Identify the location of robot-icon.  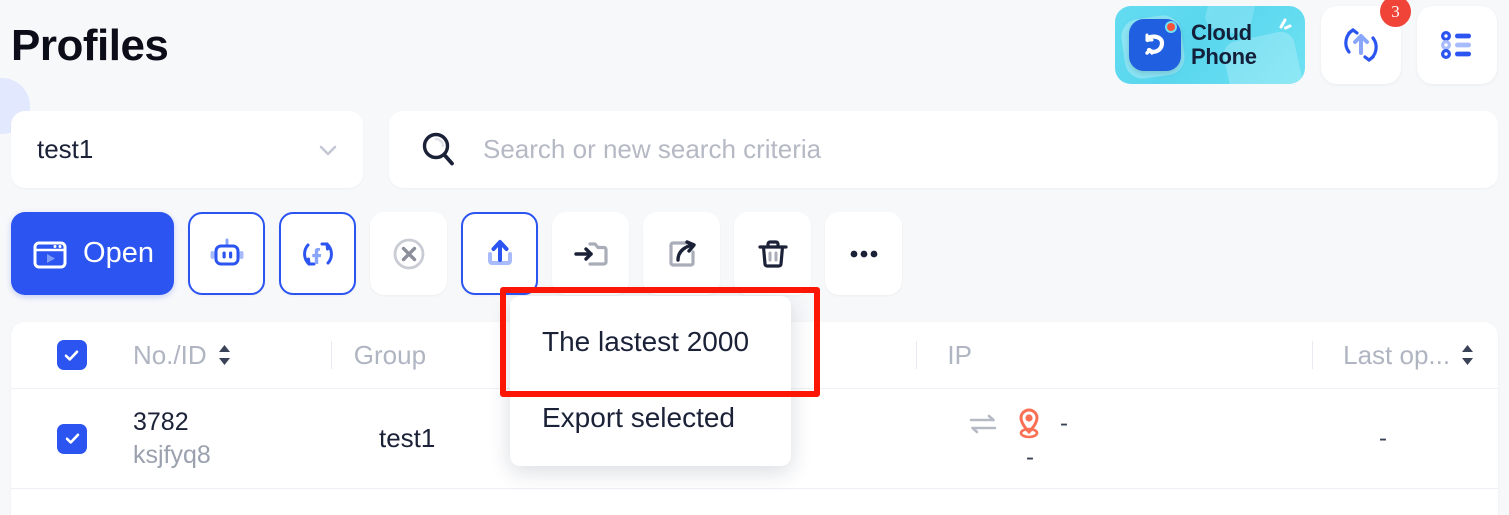
(226, 251).